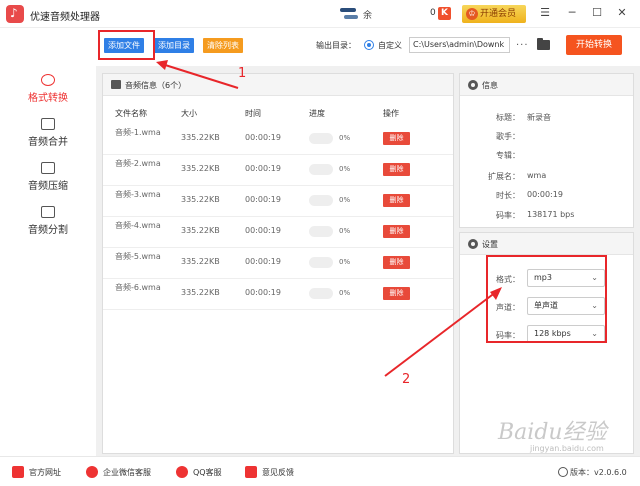 The image size is (640, 486). What do you see at coordinates (563, 472) in the screenshot?
I see `refresh-icon` at bounding box center [563, 472].